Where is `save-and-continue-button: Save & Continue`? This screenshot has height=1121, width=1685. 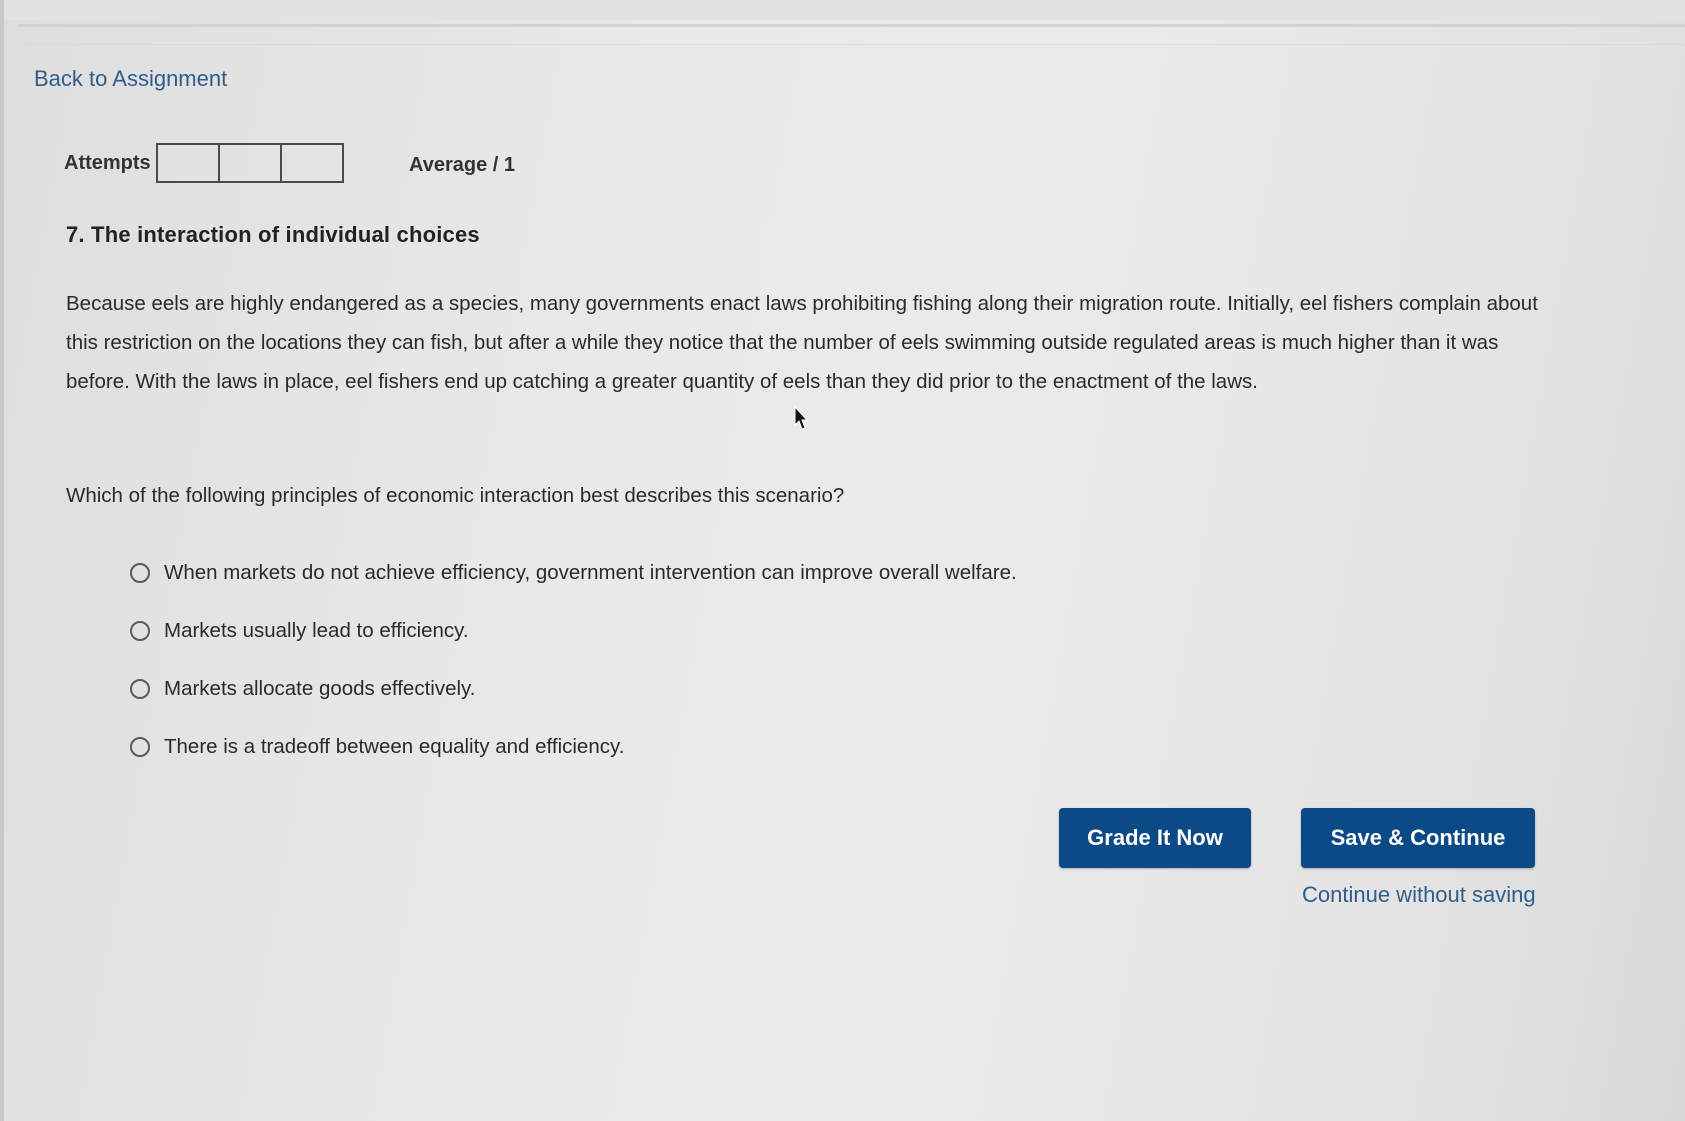 save-and-continue-button: Save & Continue is located at coordinates (1418, 838).